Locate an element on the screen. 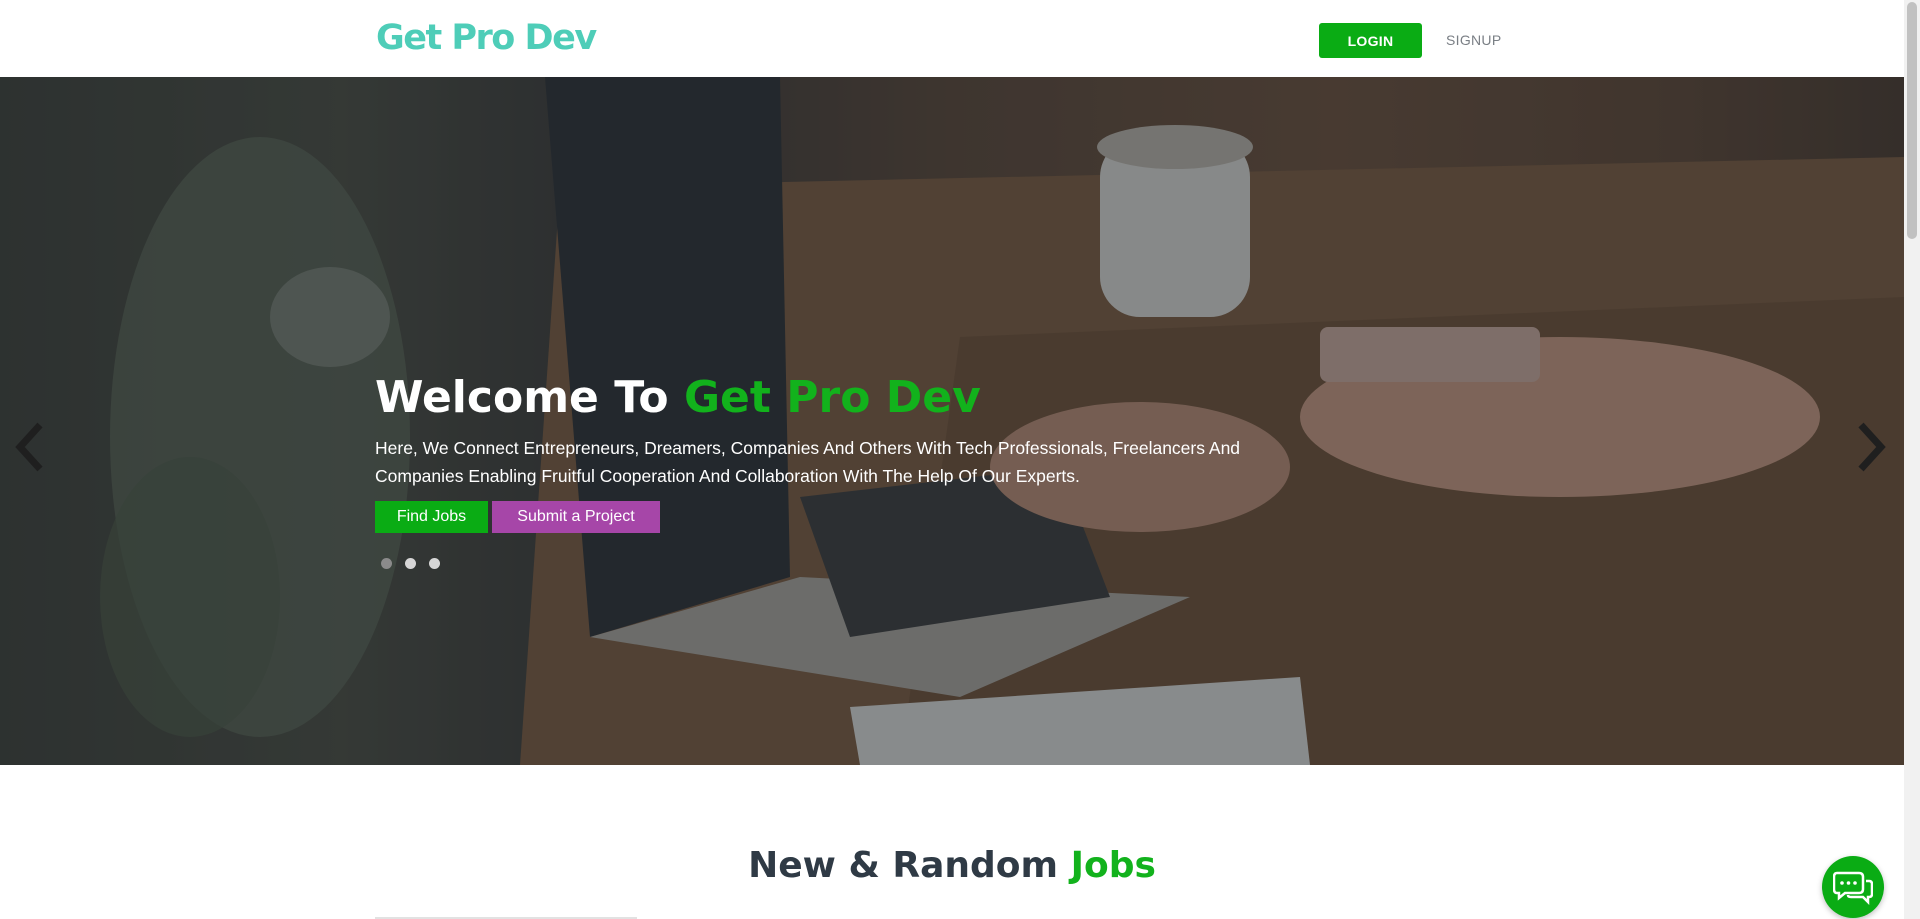  chat-button is located at coordinates (1853, 887).